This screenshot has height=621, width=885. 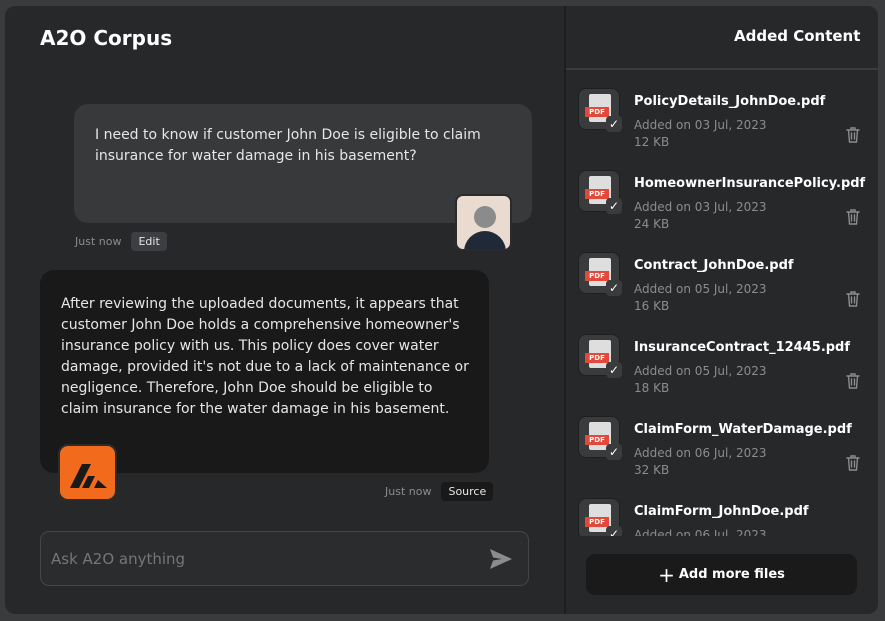 I want to click on assistant-message-time: Just now, so click(x=408, y=491).